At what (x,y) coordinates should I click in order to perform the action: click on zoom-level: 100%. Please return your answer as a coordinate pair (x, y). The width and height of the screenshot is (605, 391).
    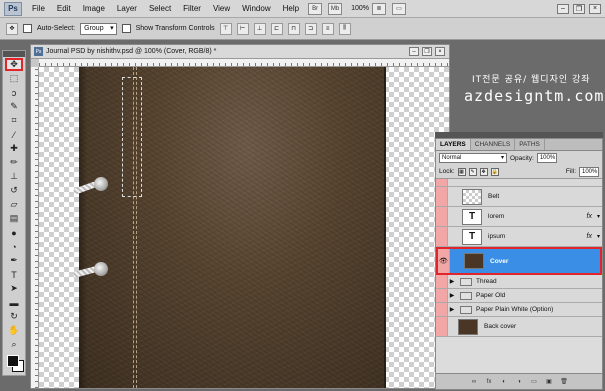
    Looking at the image, I should click on (360, 8).